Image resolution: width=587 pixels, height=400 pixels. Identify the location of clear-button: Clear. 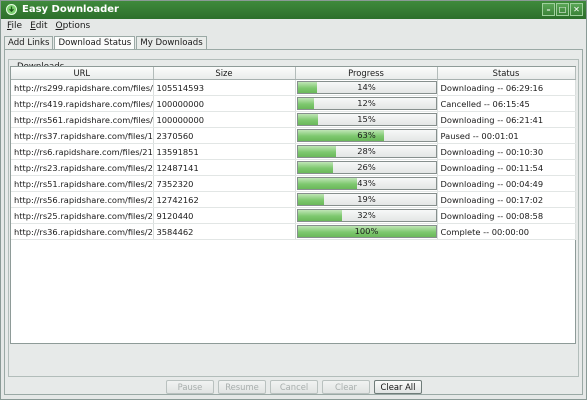
(346, 387).